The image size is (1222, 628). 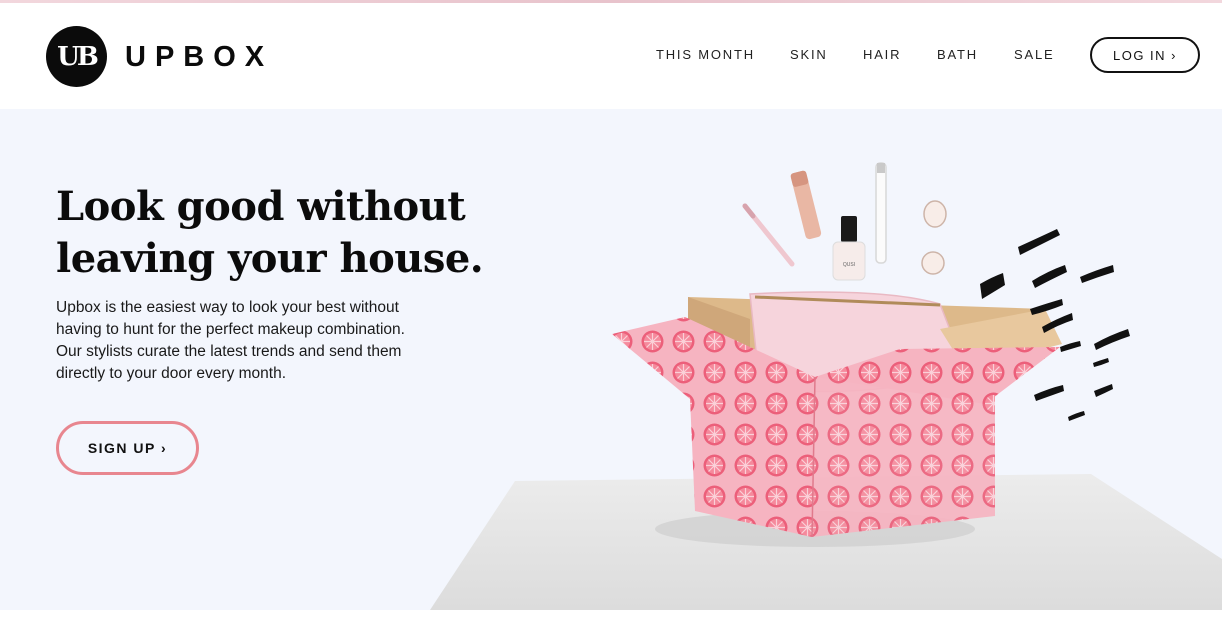 I want to click on nav-item-hair: HAIR, so click(x=882, y=54).